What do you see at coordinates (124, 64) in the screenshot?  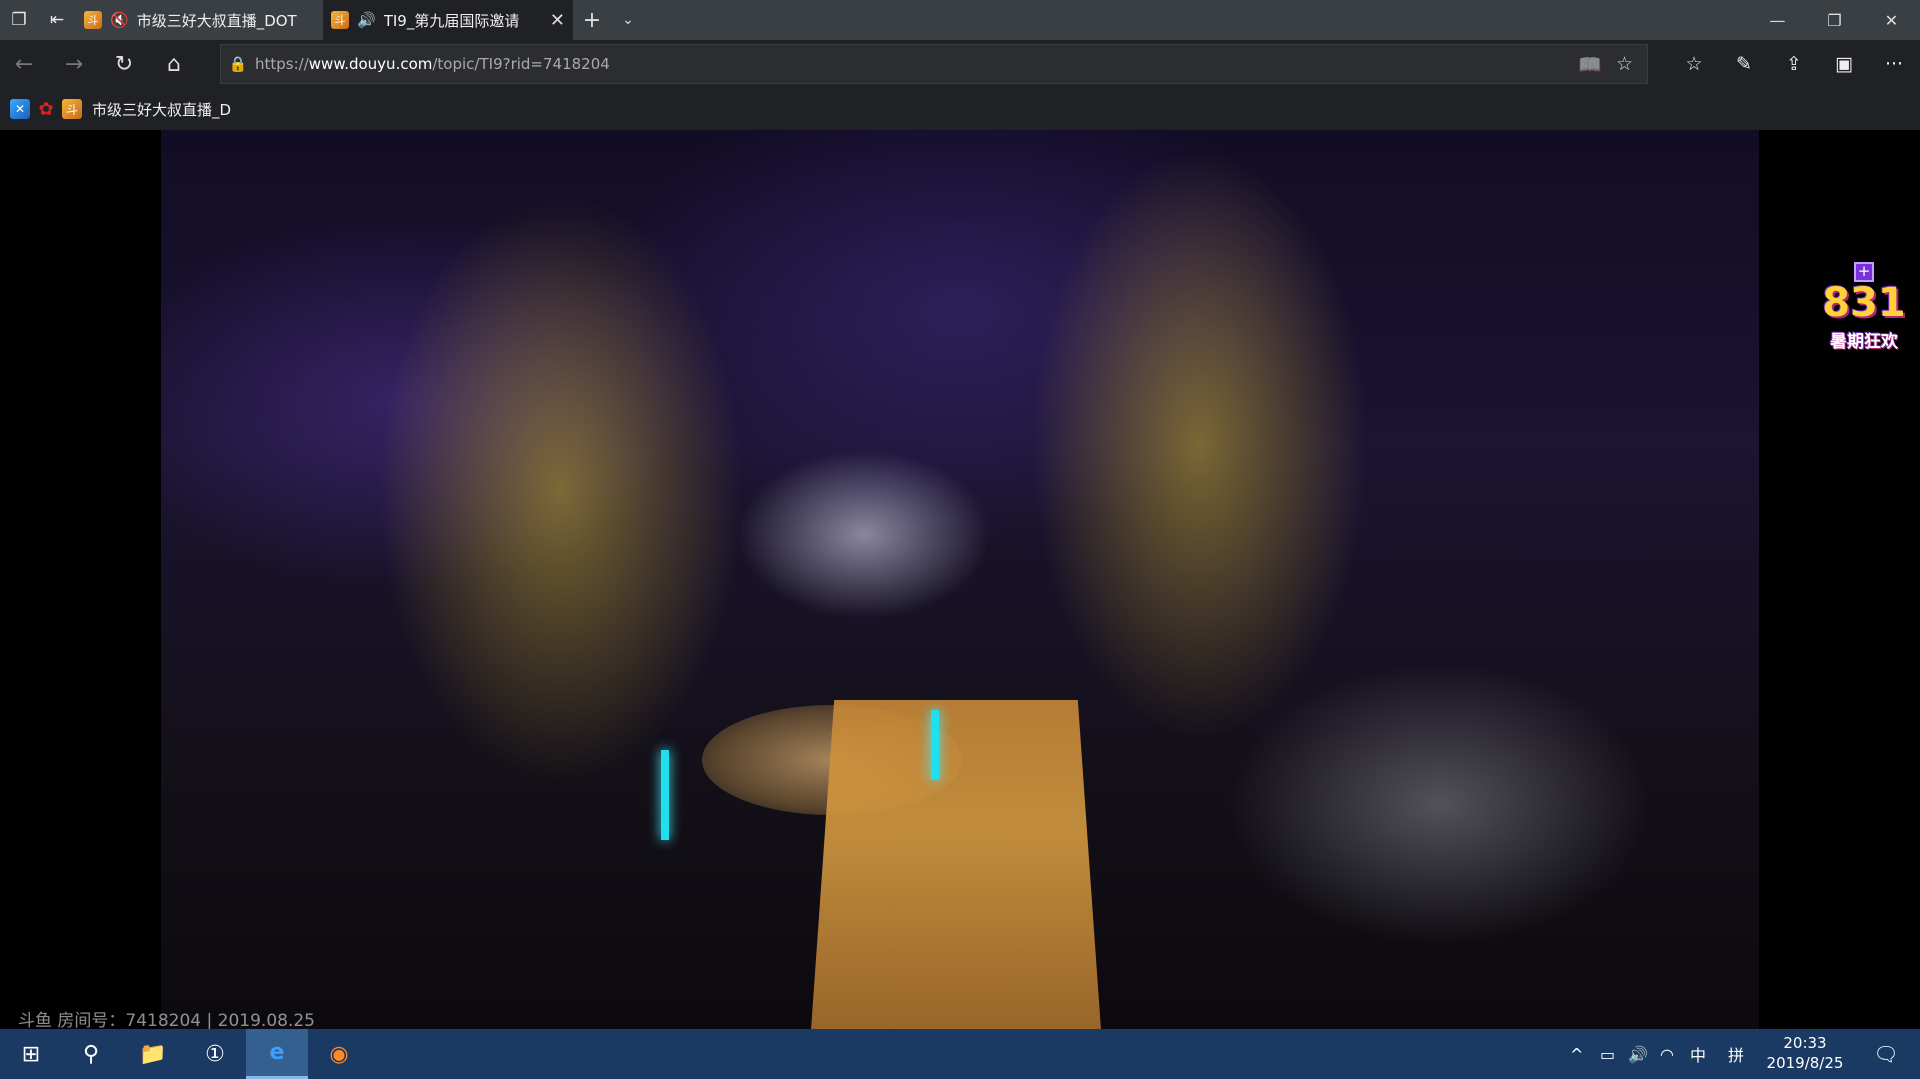 I see `refresh-button: ↻` at bounding box center [124, 64].